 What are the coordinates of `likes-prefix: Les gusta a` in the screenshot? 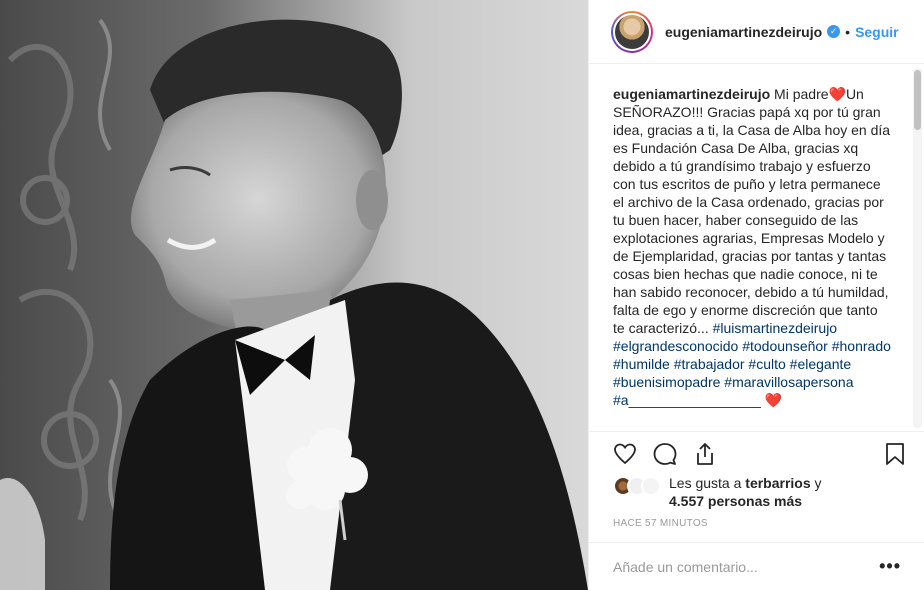 It's located at (707, 483).